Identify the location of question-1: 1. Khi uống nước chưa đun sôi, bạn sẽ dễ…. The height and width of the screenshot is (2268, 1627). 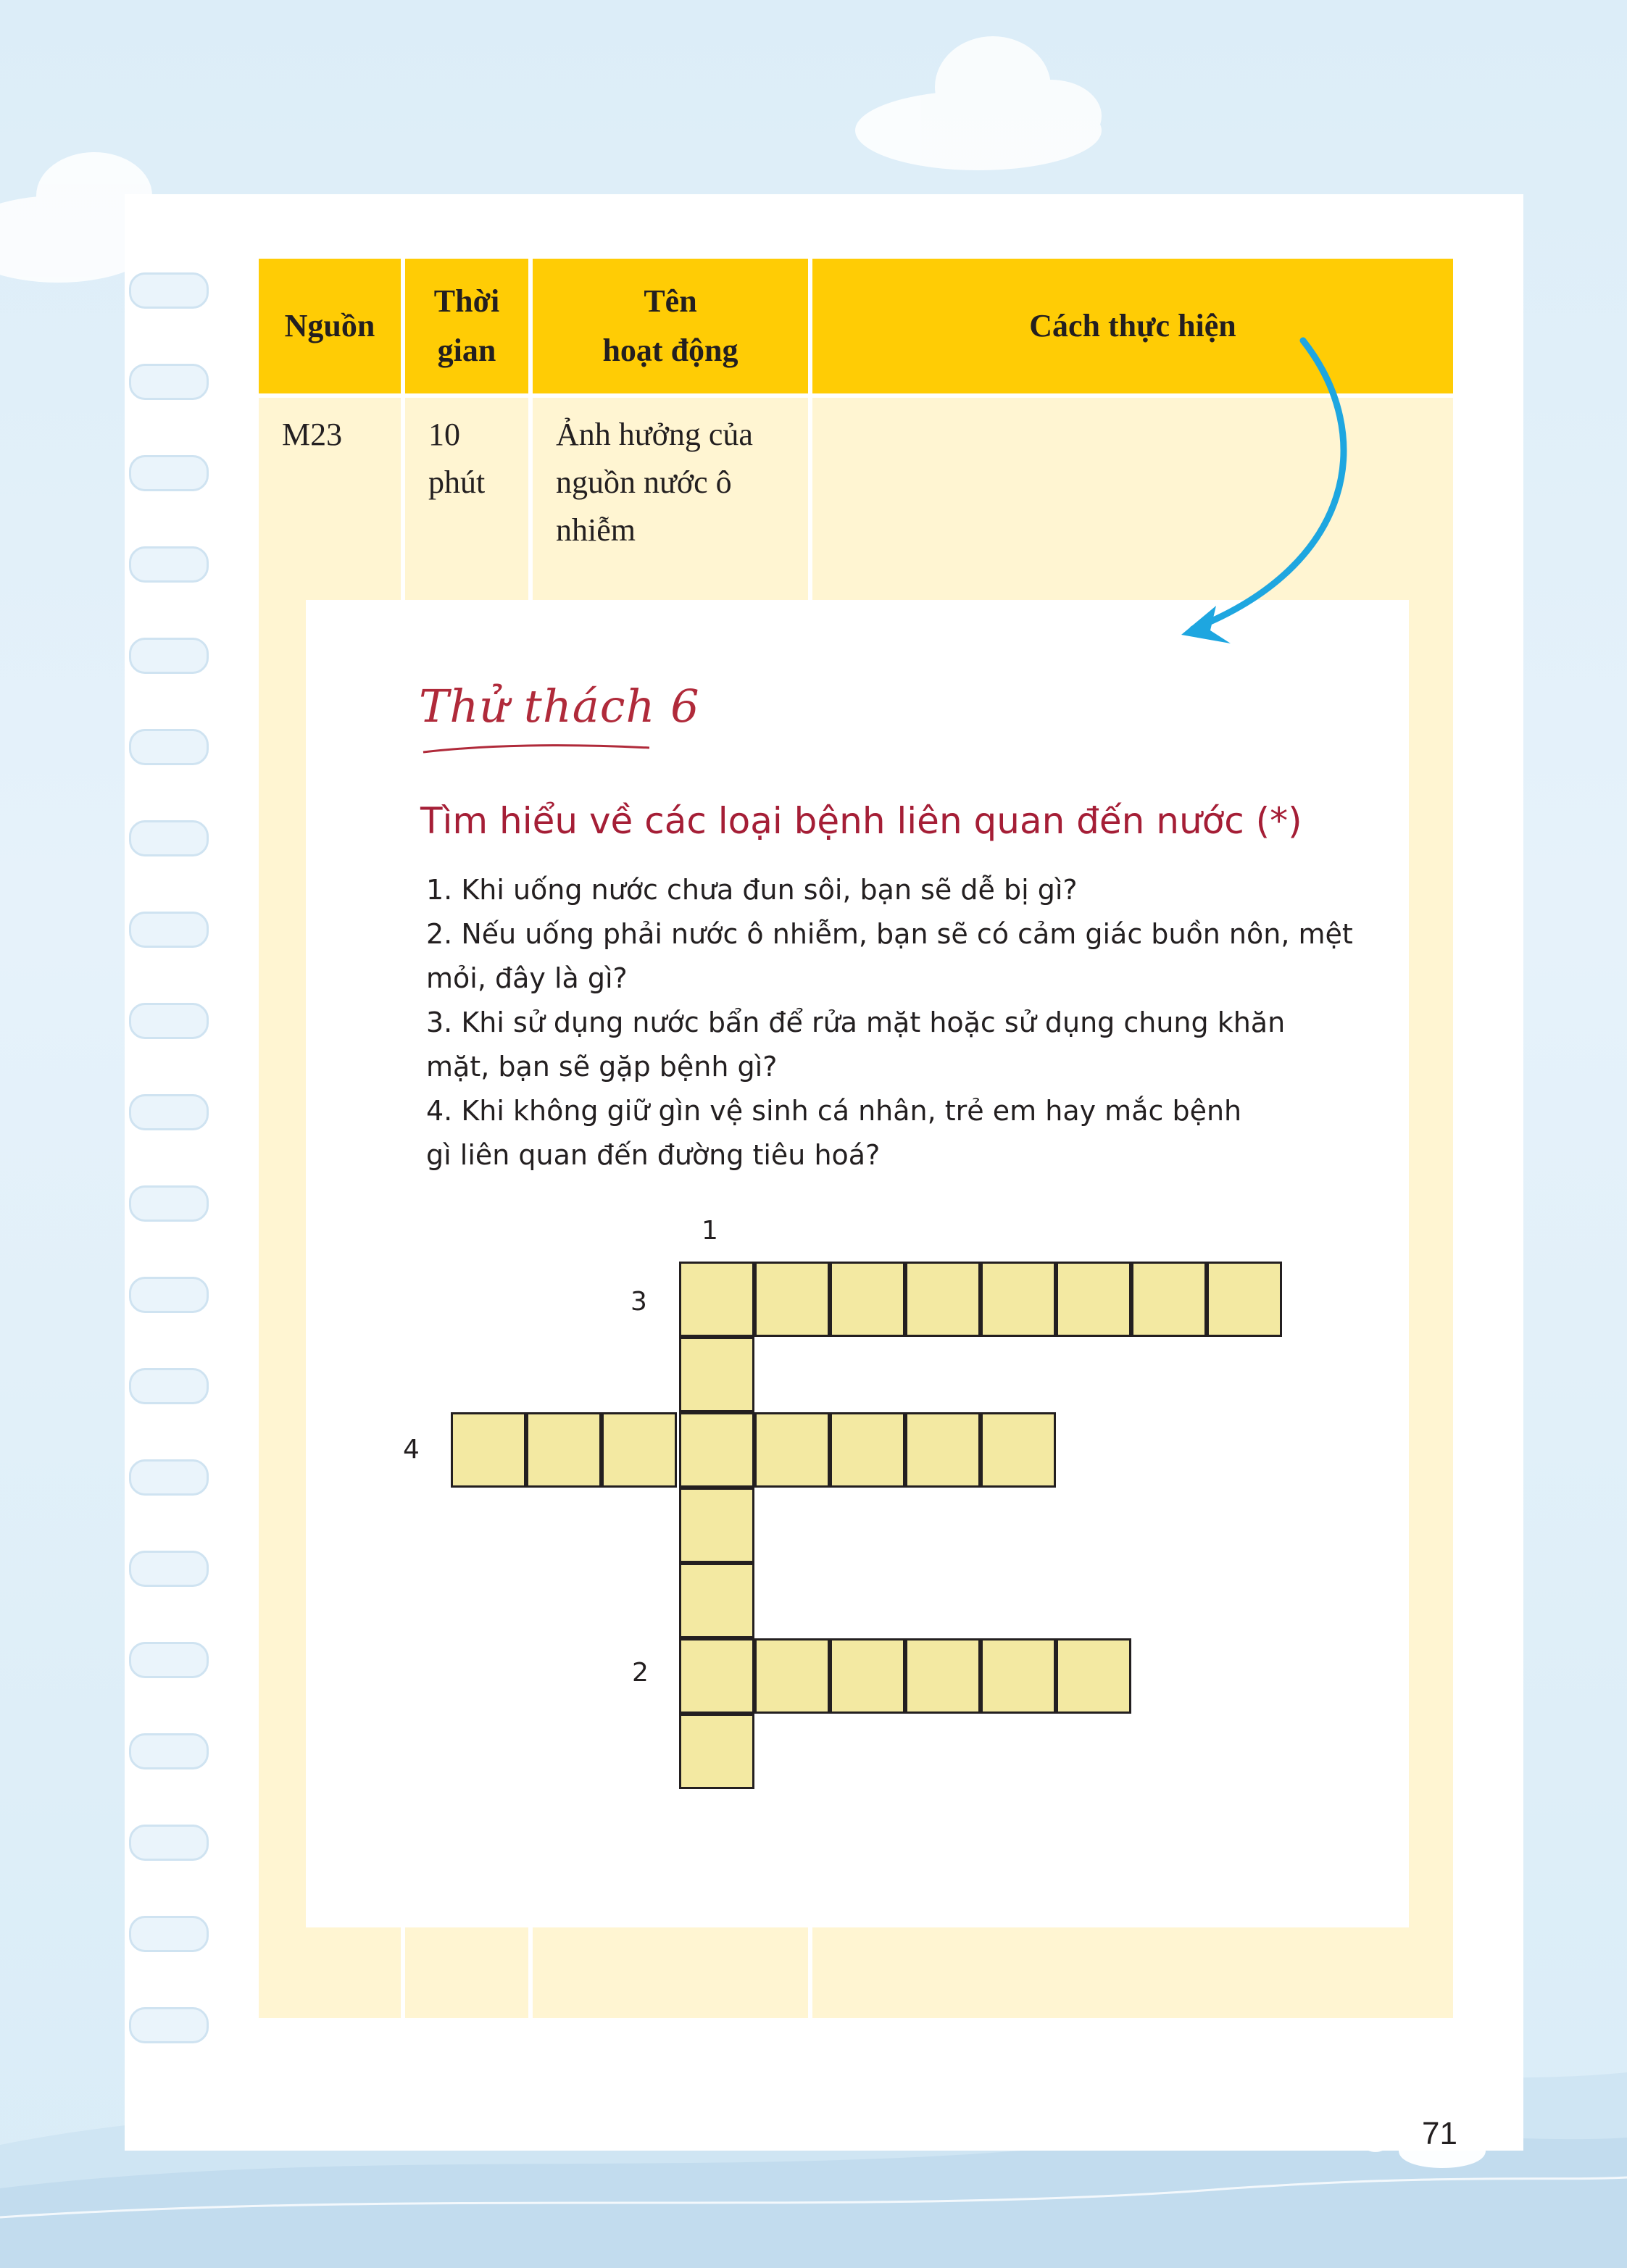
(752, 890).